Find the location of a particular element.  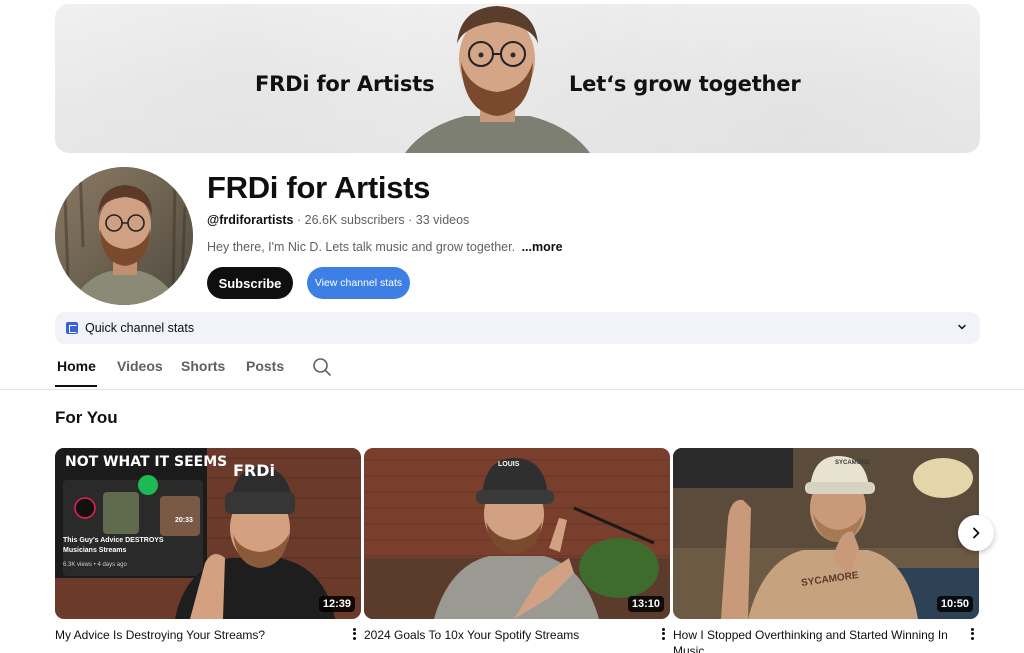

quick-stats-label: Quick channel stats is located at coordinates (140, 328).